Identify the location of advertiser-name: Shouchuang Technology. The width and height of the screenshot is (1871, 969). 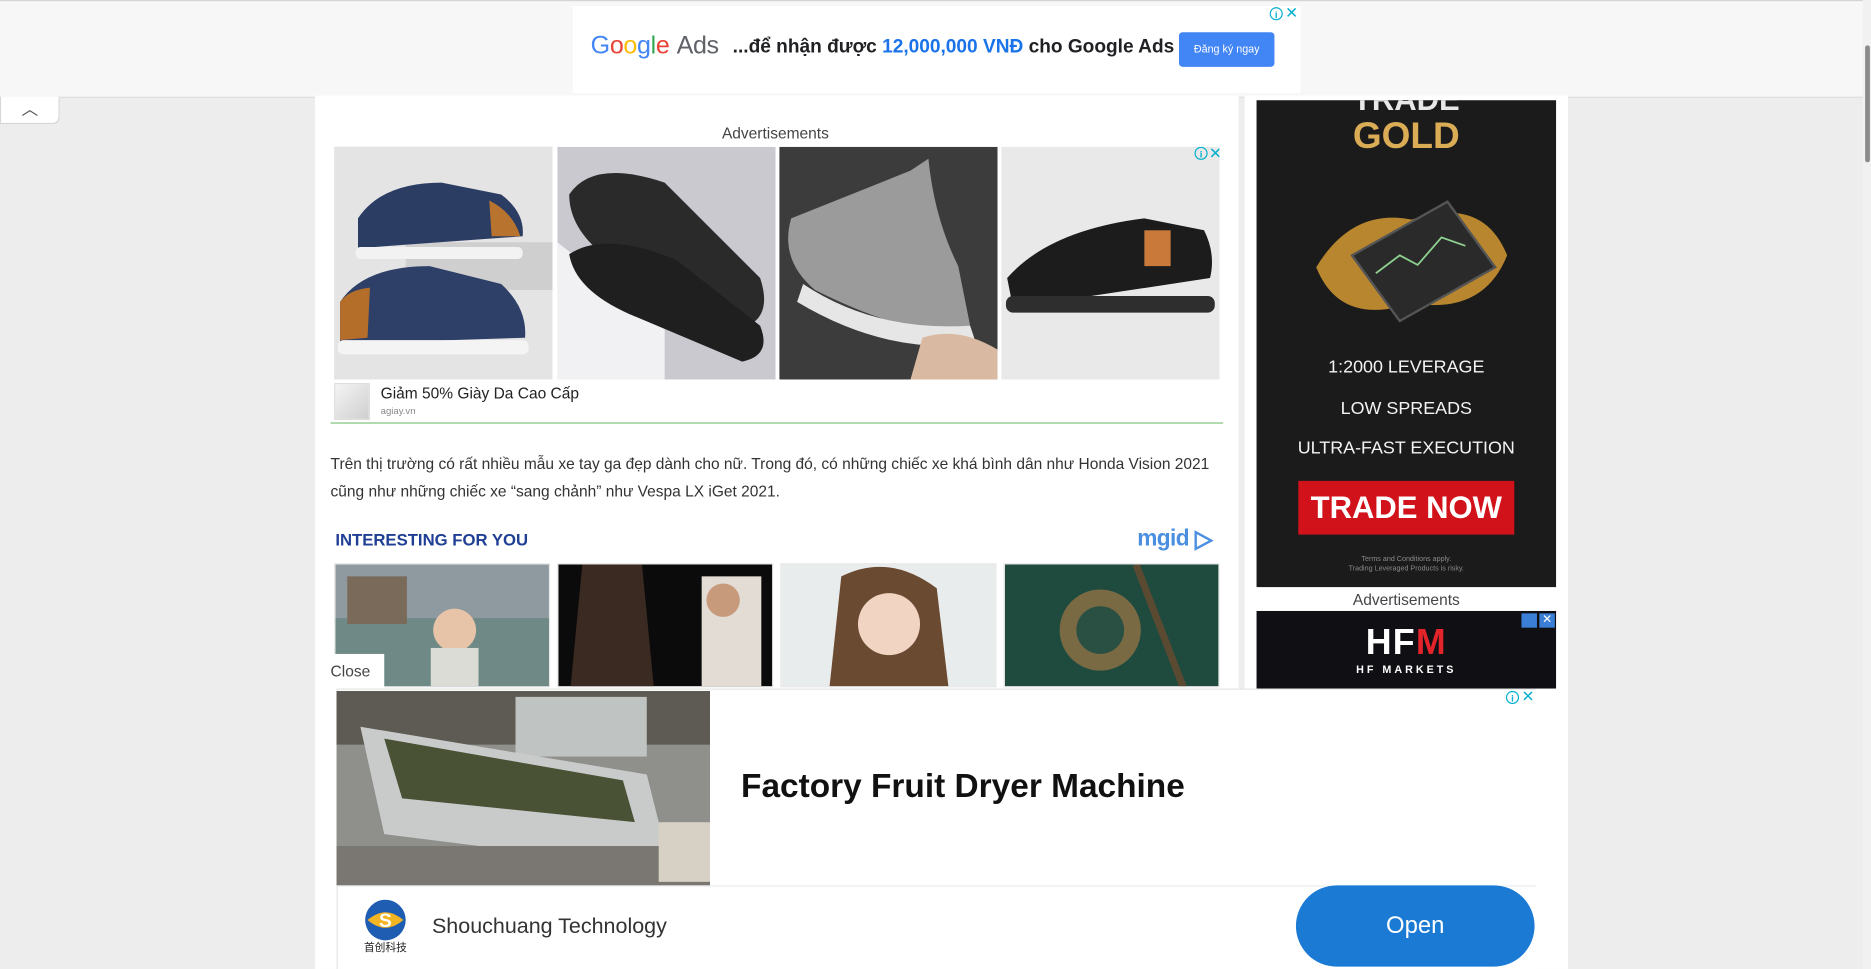
(549, 926).